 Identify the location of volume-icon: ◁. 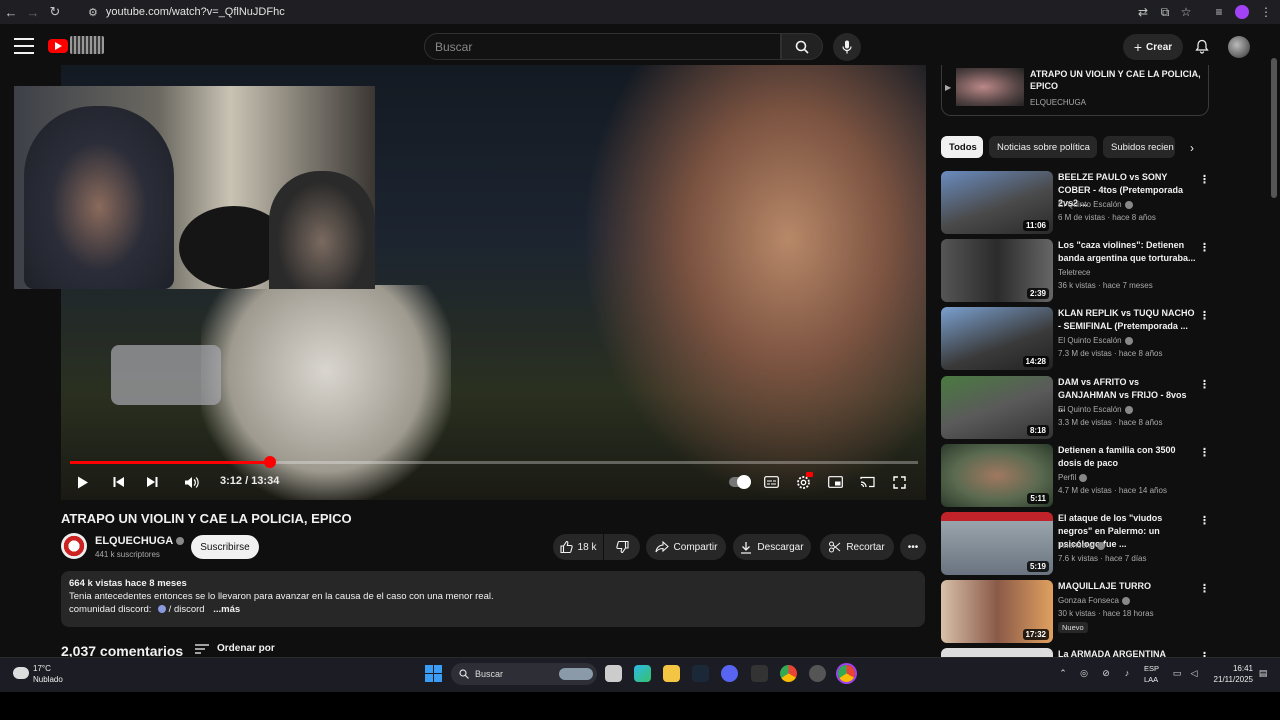
(1194, 673).